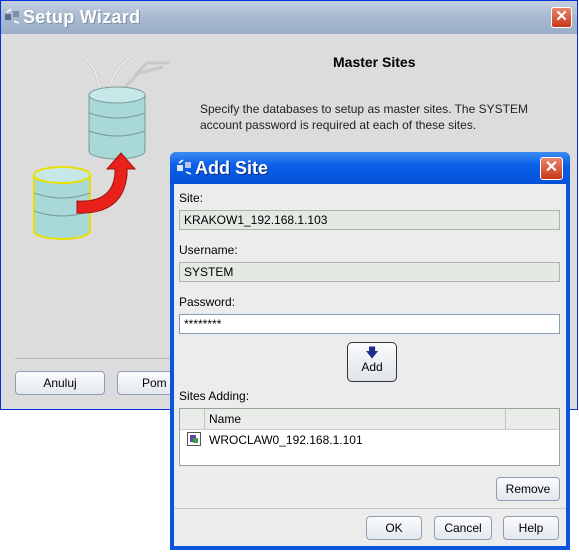 This screenshot has height=554, width=579. I want to click on database-site-icon, so click(194, 439).